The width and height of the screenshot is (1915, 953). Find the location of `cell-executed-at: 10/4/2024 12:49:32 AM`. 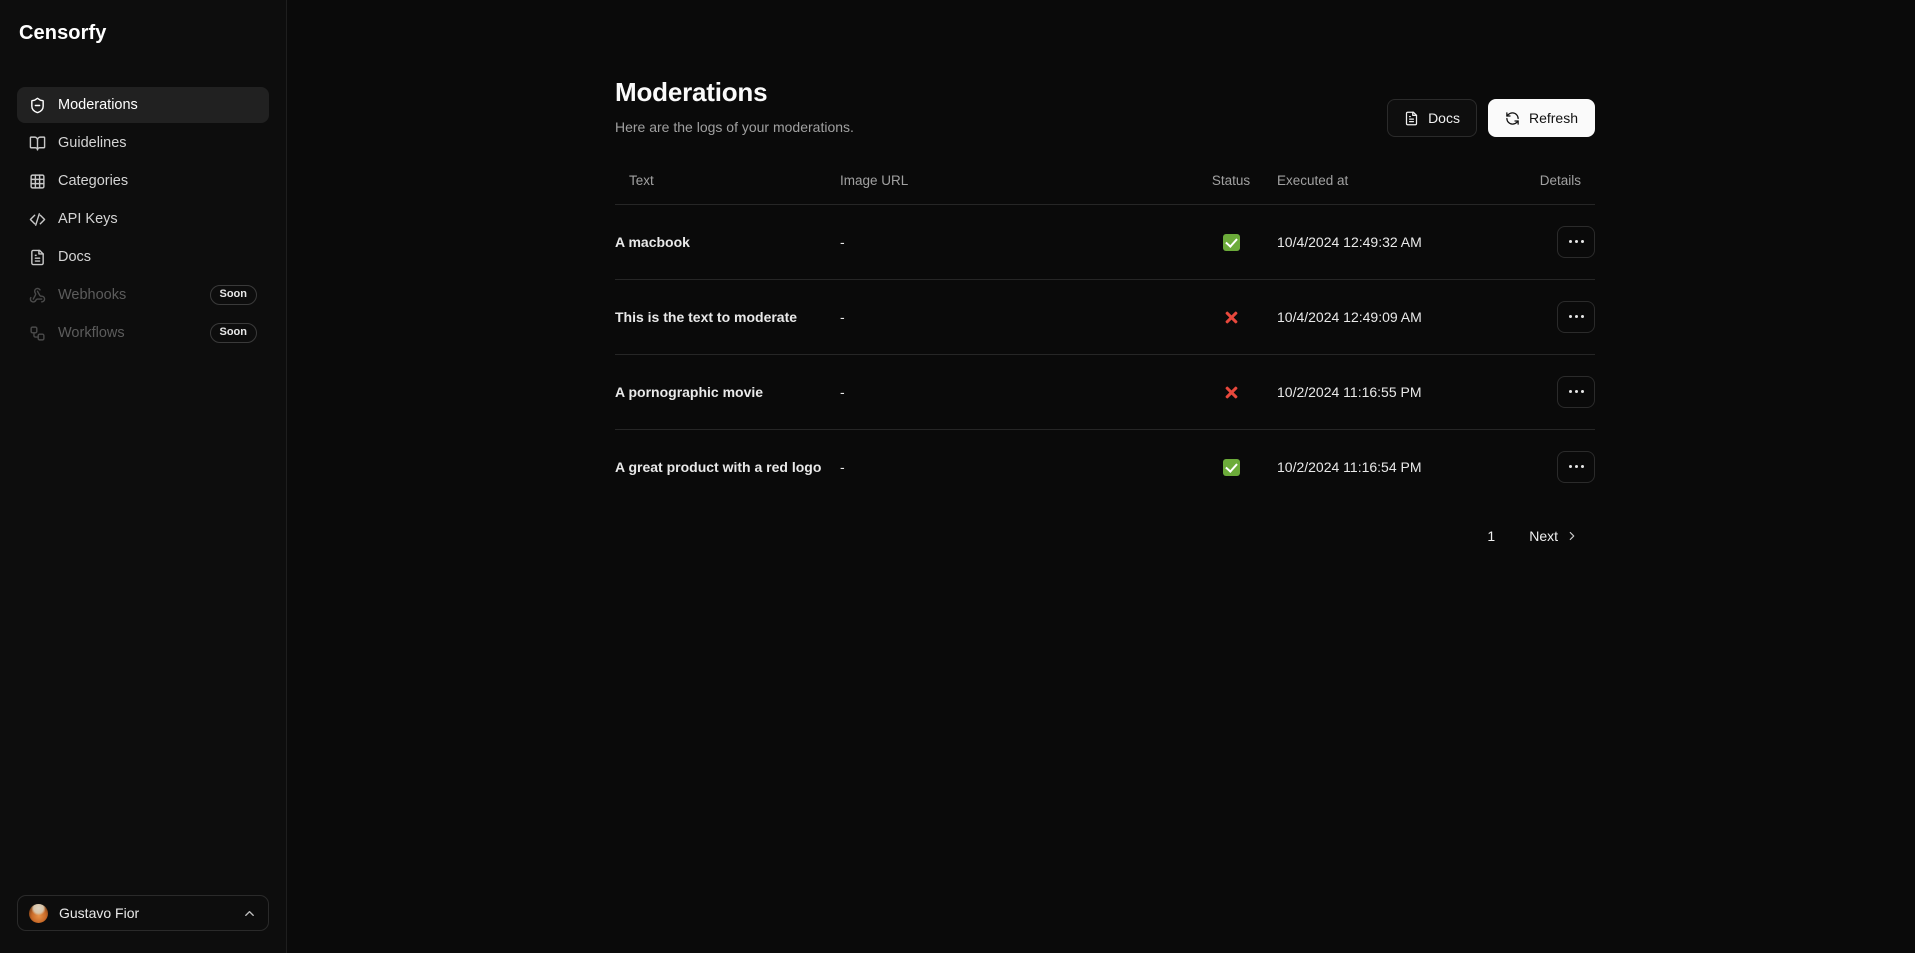

cell-executed-at: 10/4/2024 12:49:32 AM is located at coordinates (1349, 241).